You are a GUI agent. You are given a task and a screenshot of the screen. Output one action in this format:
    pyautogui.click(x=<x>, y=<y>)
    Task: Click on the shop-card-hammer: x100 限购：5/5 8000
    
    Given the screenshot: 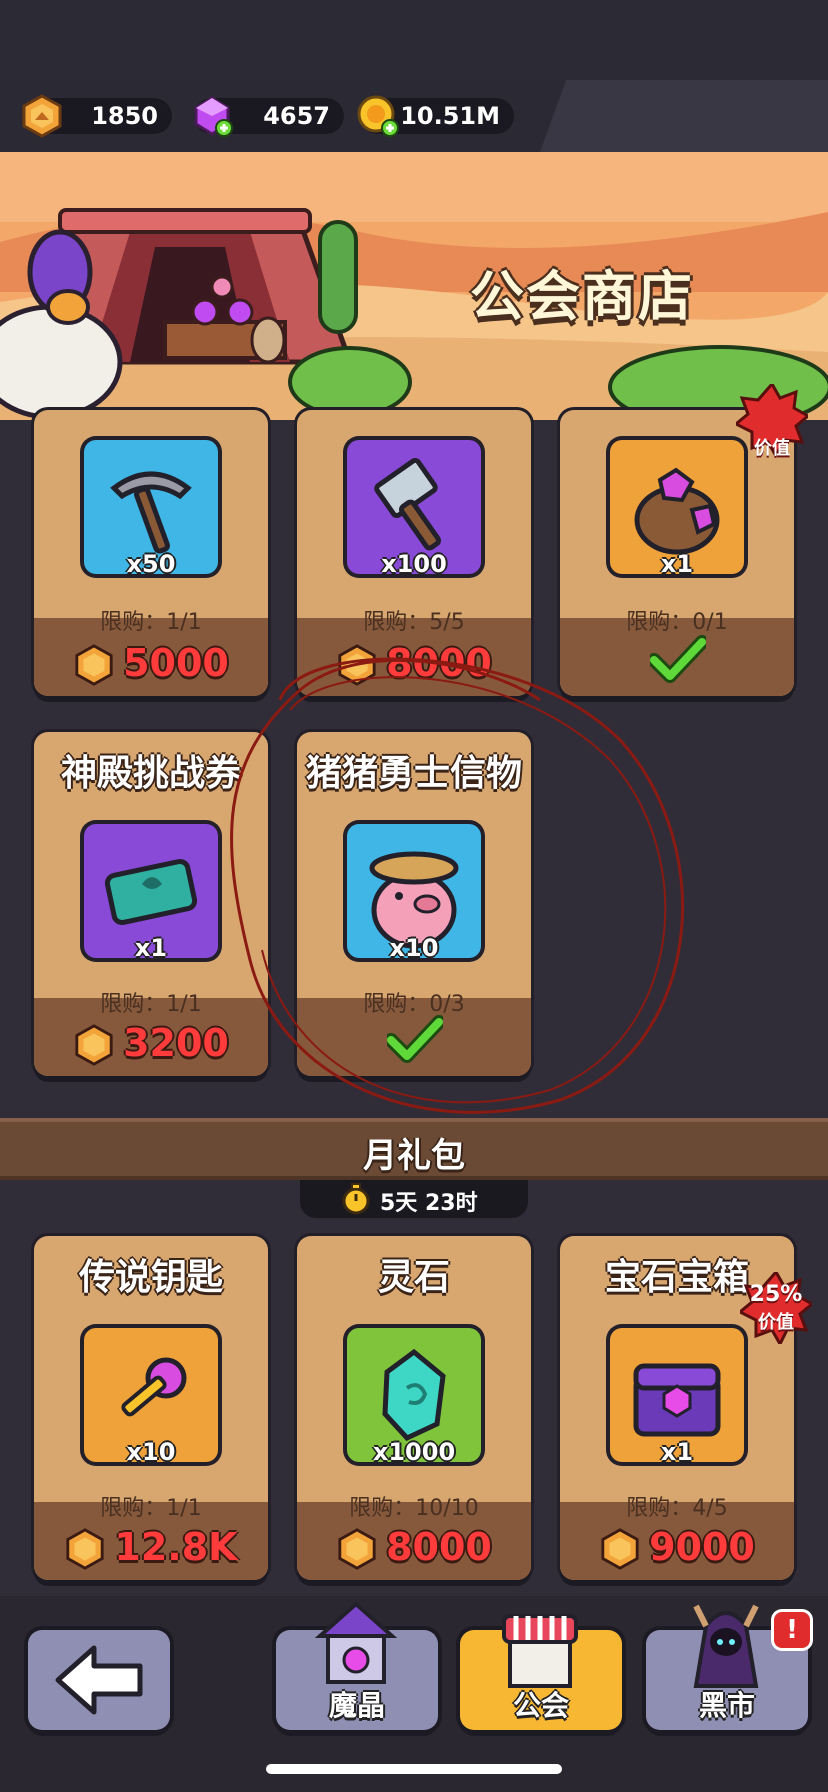 What is the action you would take?
    pyautogui.click(x=414, y=553)
    